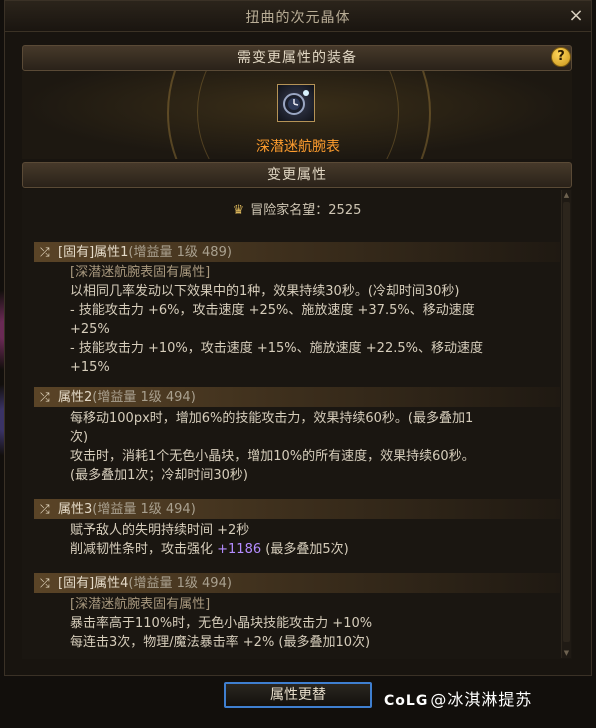 The height and width of the screenshot is (728, 596). I want to click on watch-icon, so click(296, 102).